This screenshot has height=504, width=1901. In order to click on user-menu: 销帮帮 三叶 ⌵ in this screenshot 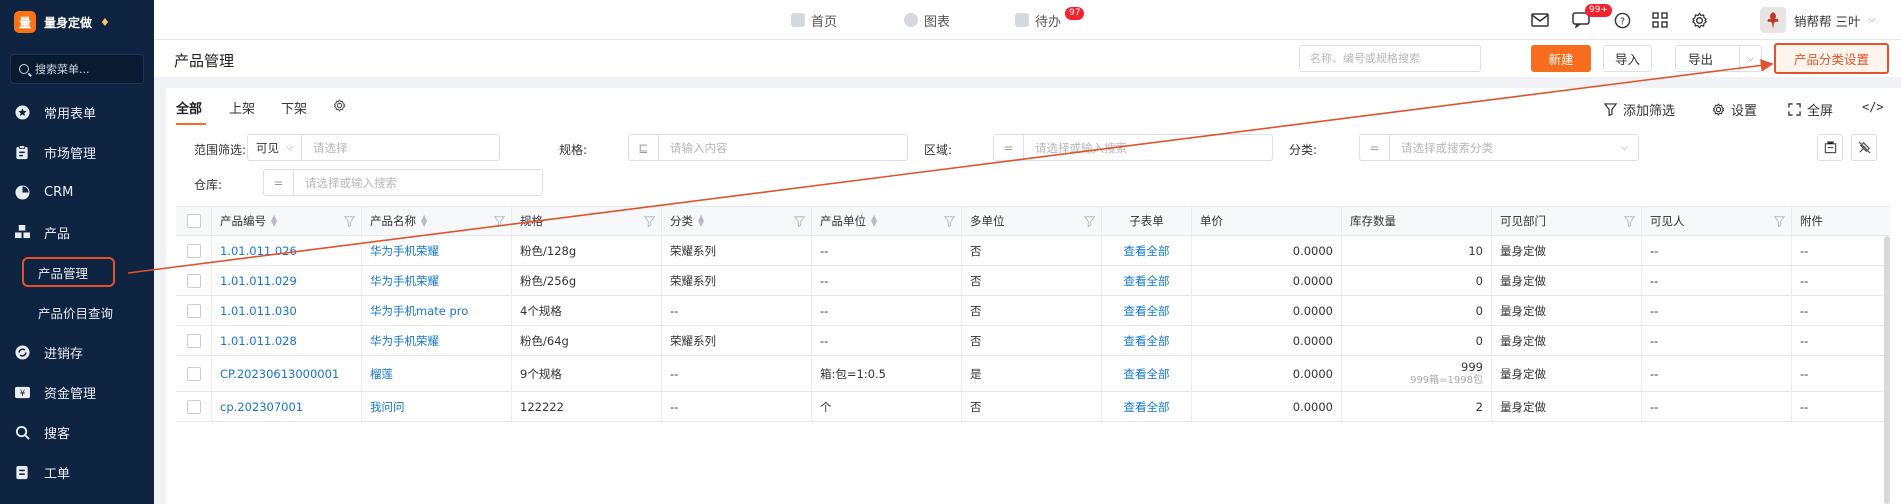, I will do `click(1817, 20)`.